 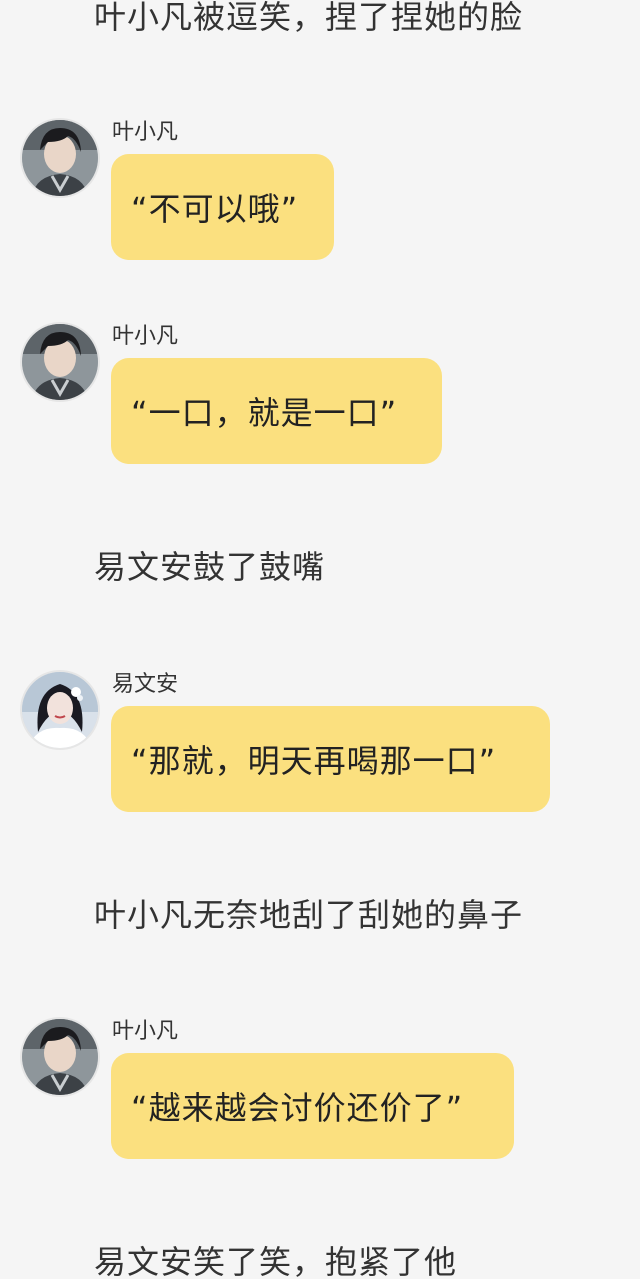 I want to click on message-bubble: “一口，就是一口”, so click(x=276, y=411).